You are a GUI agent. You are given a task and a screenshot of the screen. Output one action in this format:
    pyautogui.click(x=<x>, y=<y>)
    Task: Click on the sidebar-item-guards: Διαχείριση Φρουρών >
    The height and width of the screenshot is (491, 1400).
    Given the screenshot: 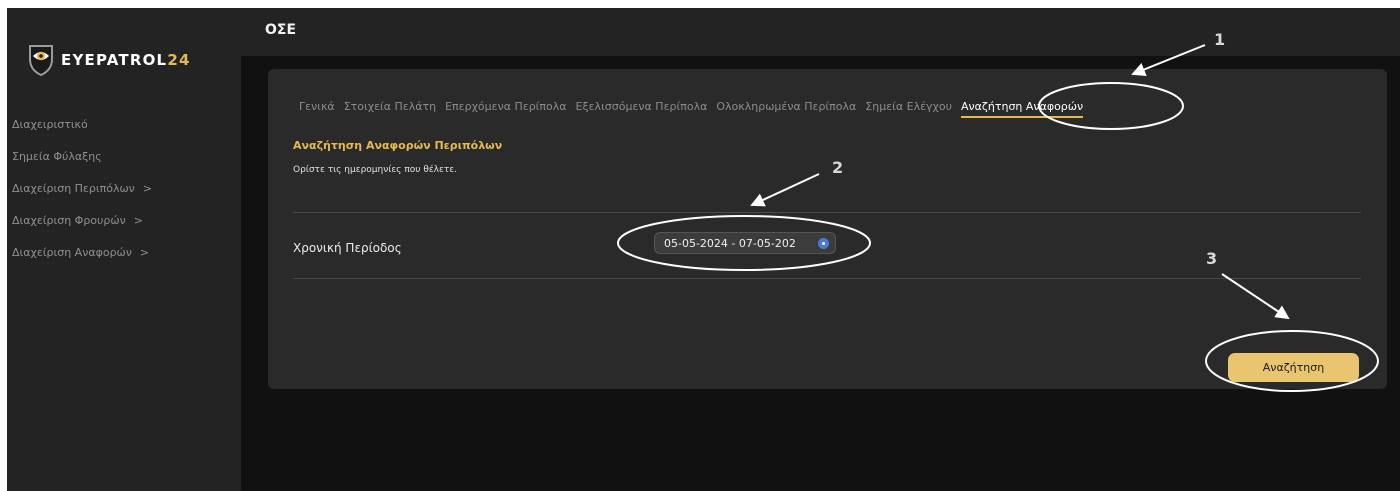 What is the action you would take?
    pyautogui.click(x=82, y=228)
    